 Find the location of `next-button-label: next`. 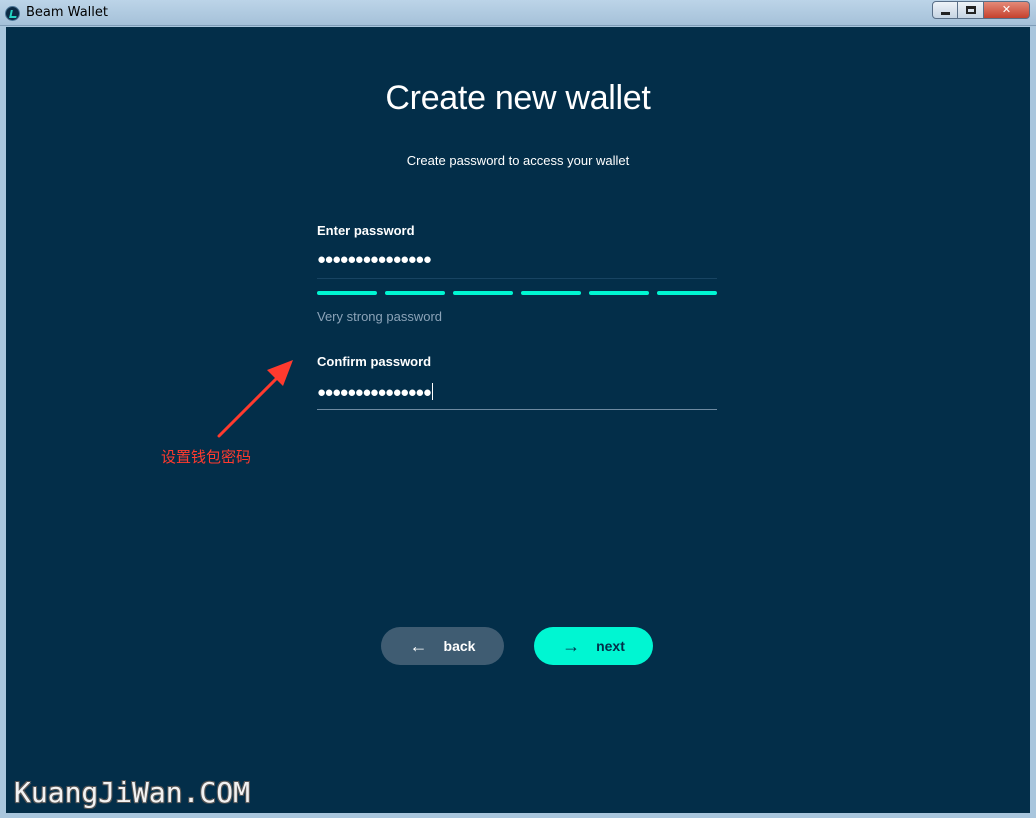

next-button-label: next is located at coordinates (610, 646).